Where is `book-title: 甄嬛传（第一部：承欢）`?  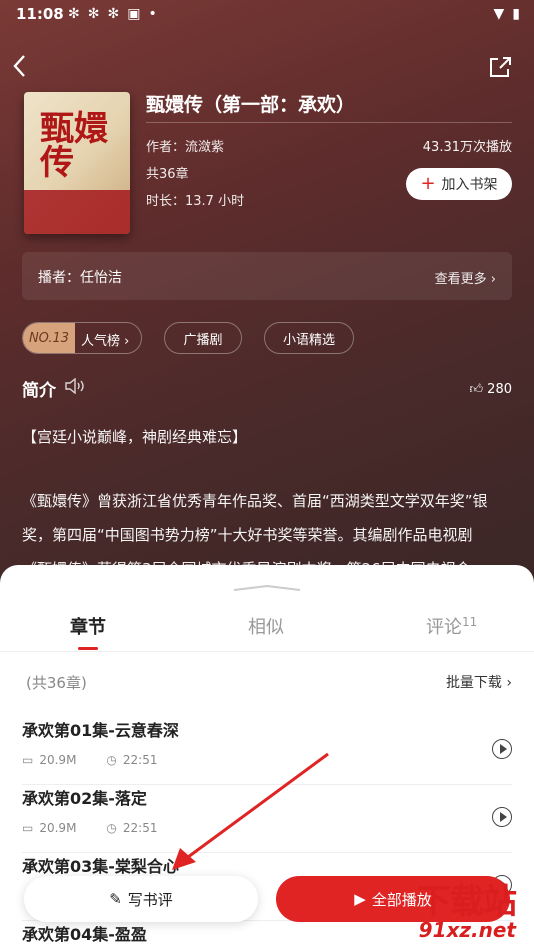
book-title: 甄嬛传（第一部：承欢） is located at coordinates (251, 105).